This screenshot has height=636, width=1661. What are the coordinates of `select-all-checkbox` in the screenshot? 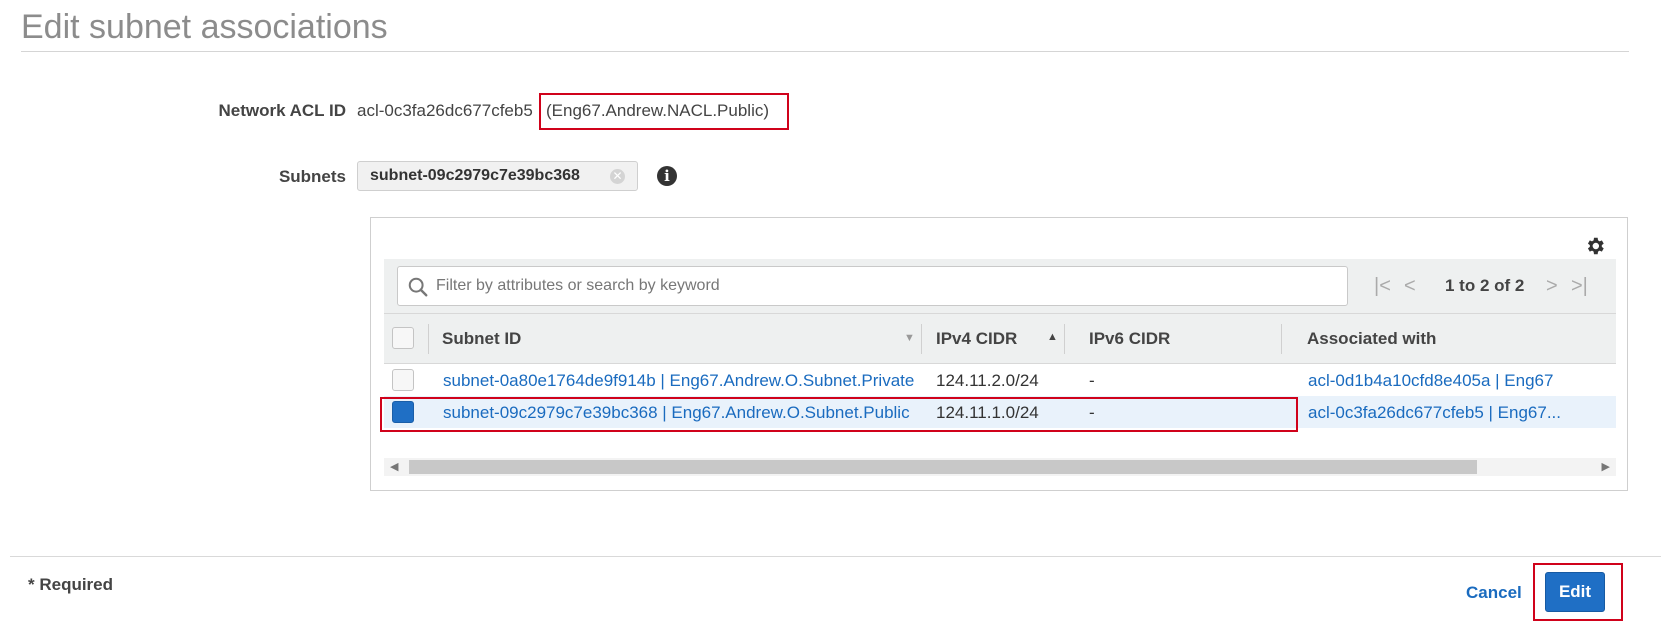 It's located at (403, 338).